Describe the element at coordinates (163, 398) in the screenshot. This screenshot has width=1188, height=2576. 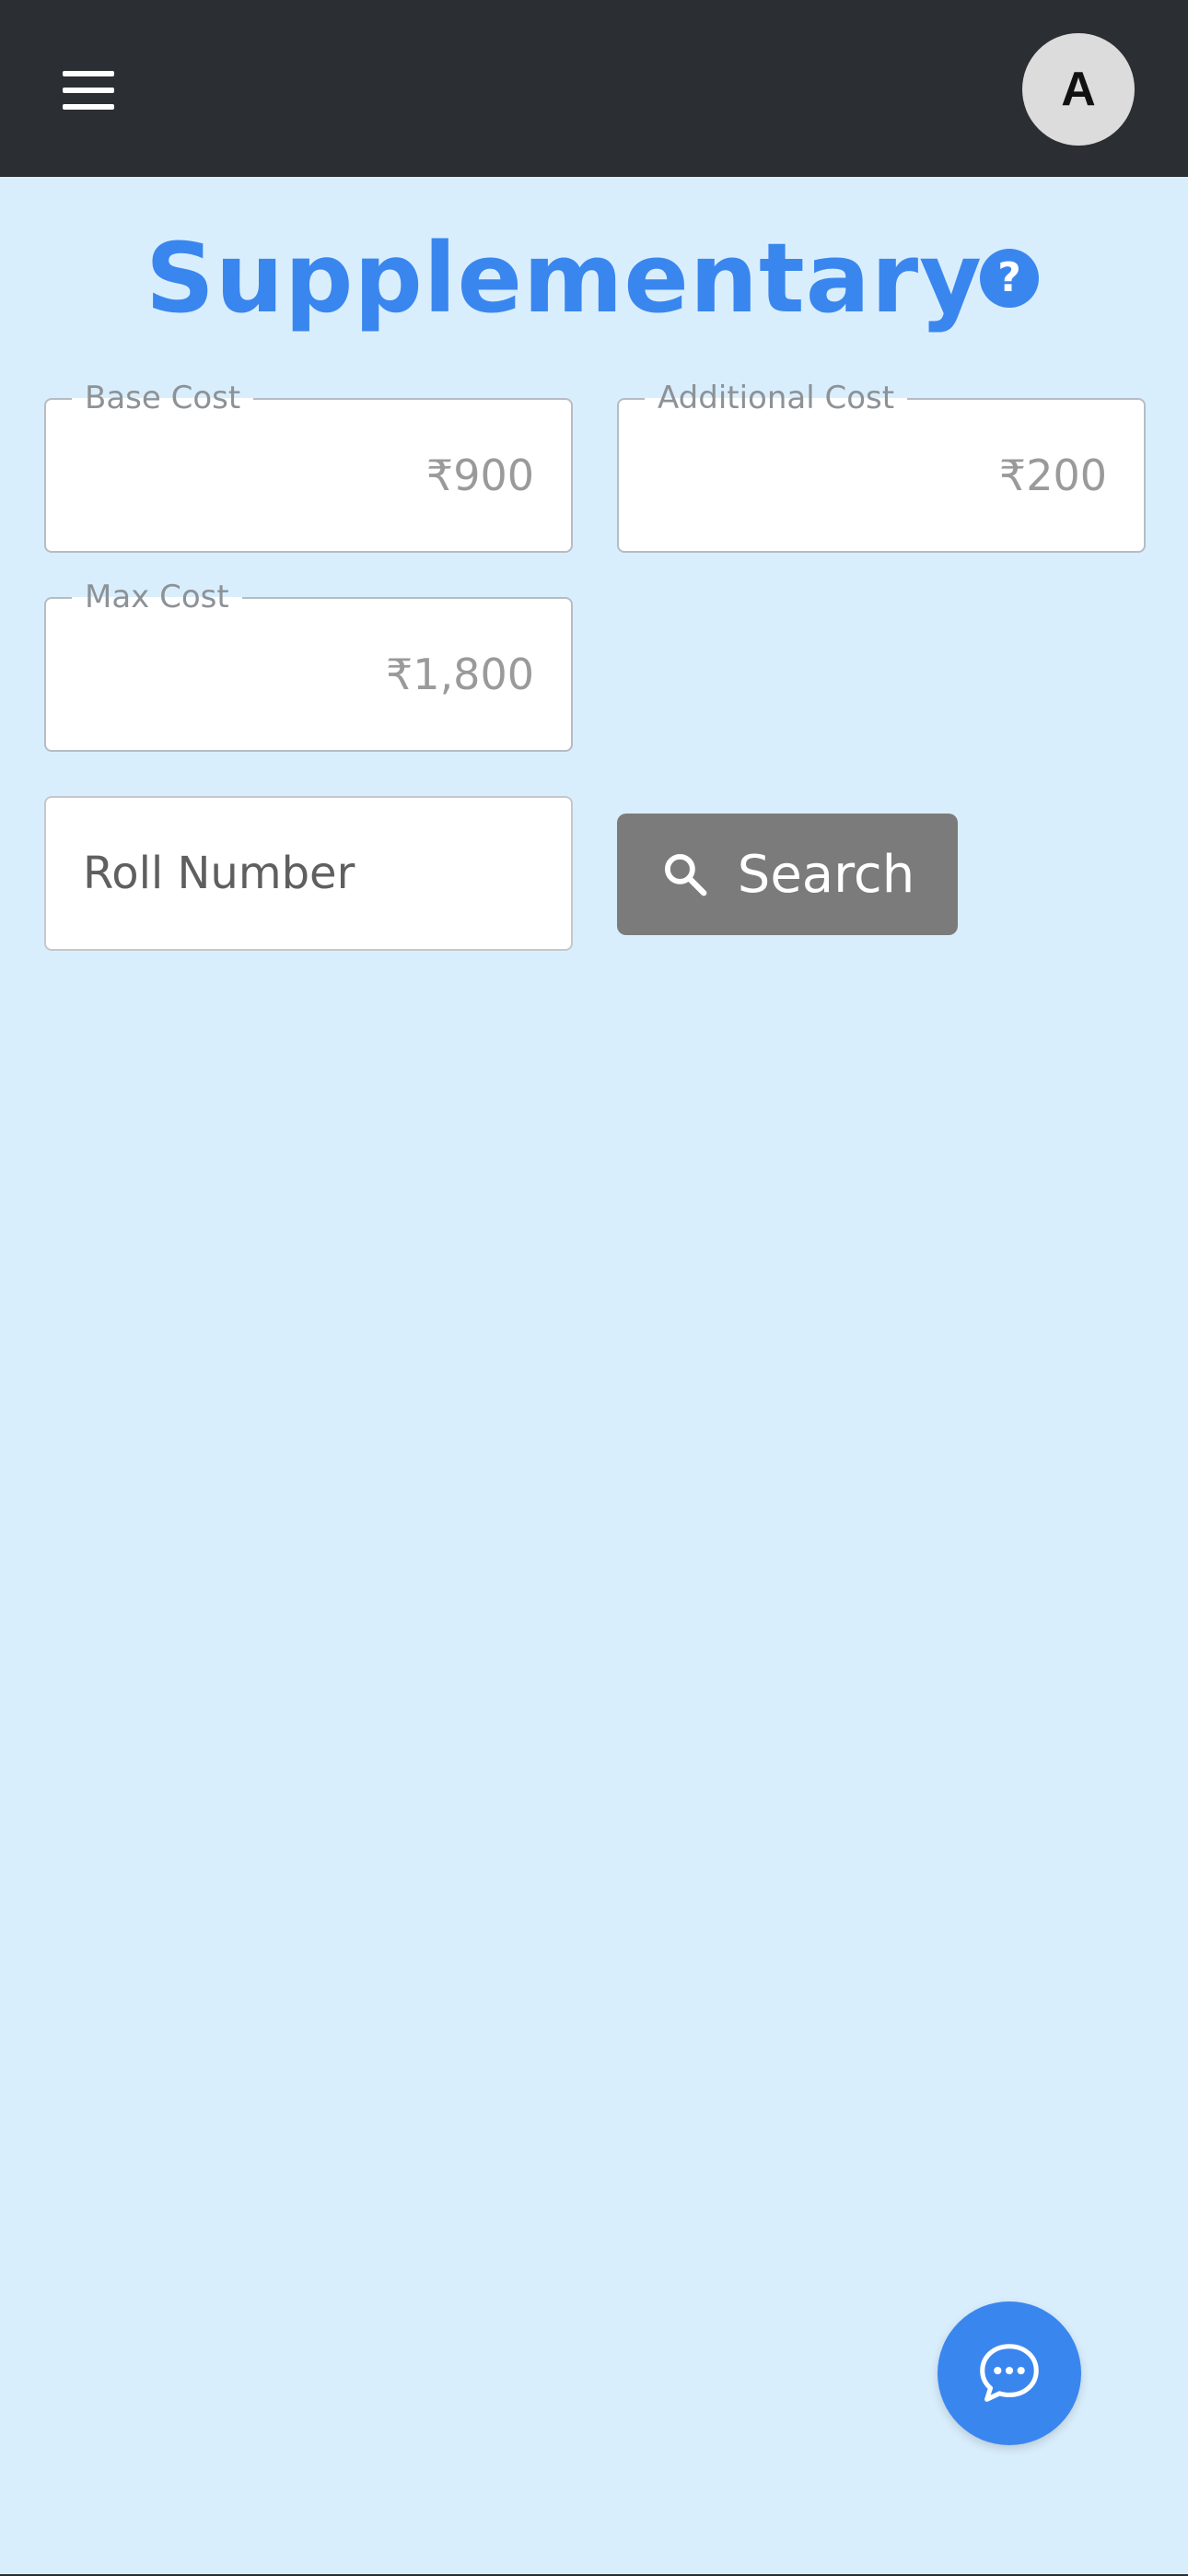
I see `base-cost-label: Base Cost` at that location.